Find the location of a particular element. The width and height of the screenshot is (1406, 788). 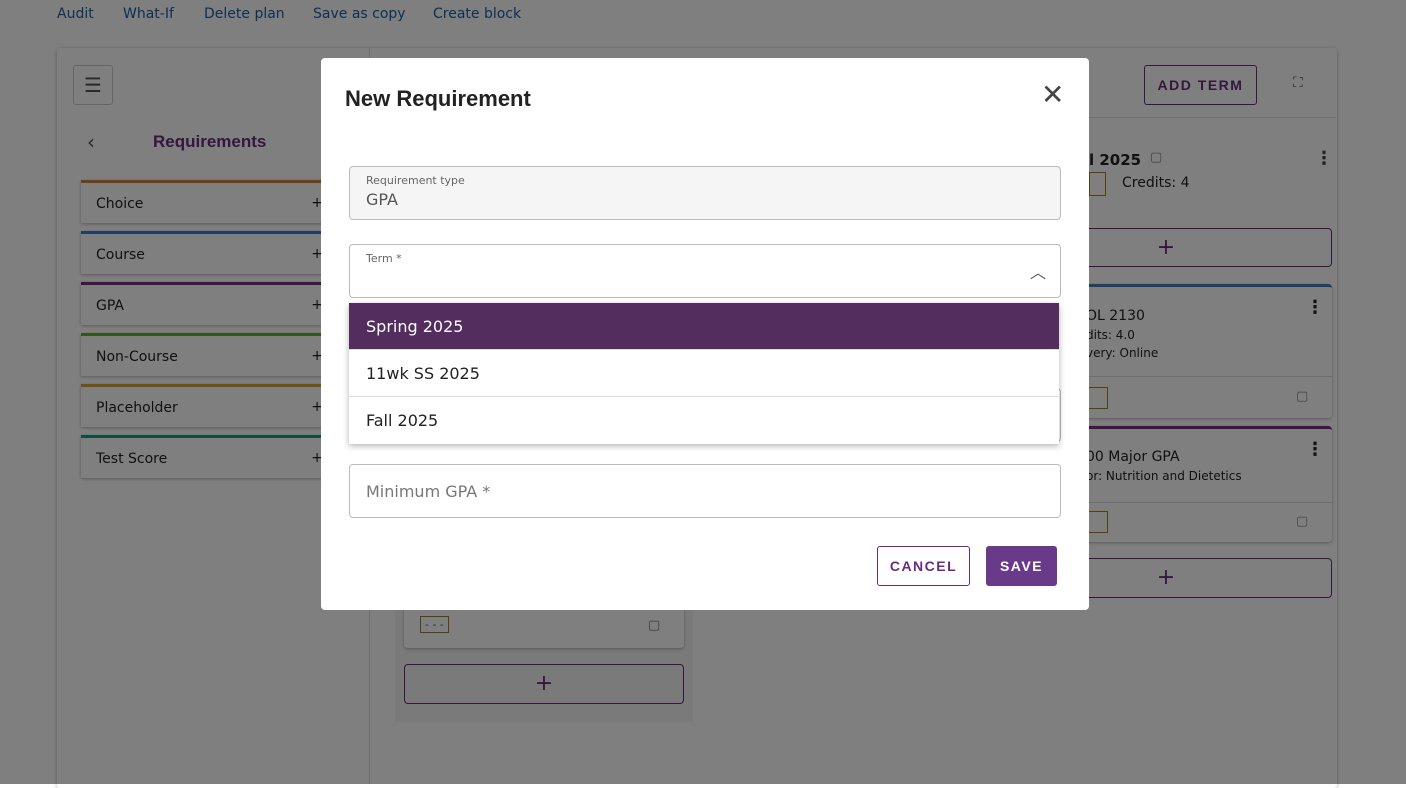

dialog-title: New Requirement is located at coordinates (438, 98).